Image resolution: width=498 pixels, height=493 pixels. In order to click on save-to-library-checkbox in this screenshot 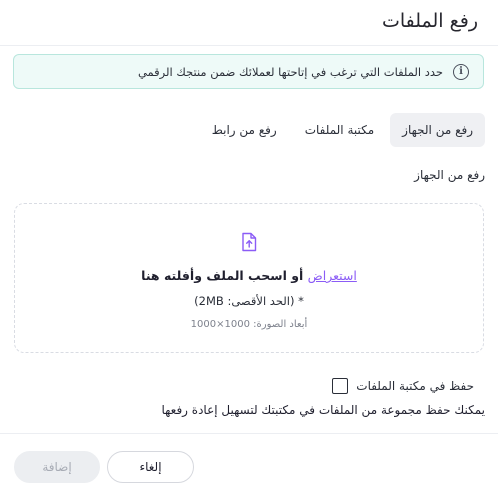, I will do `click(340, 386)`.